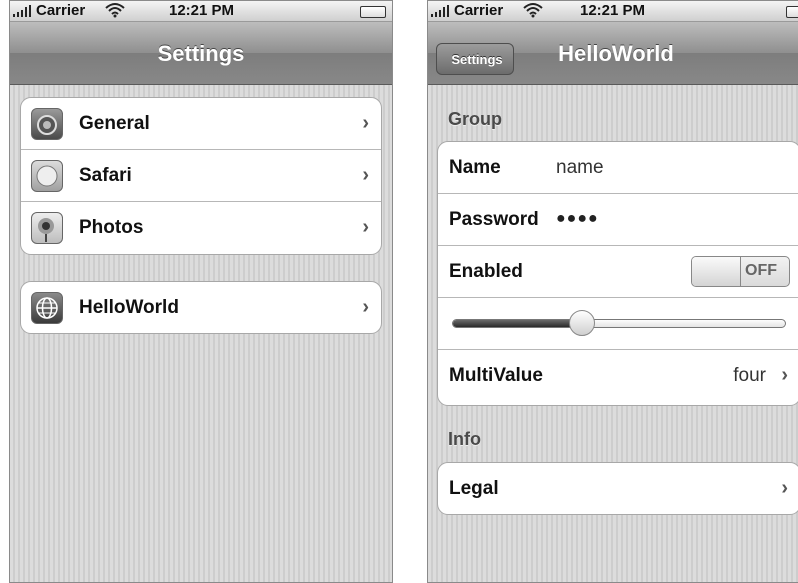 This screenshot has width=798, height=583. I want to click on password-label: Password, so click(494, 219).